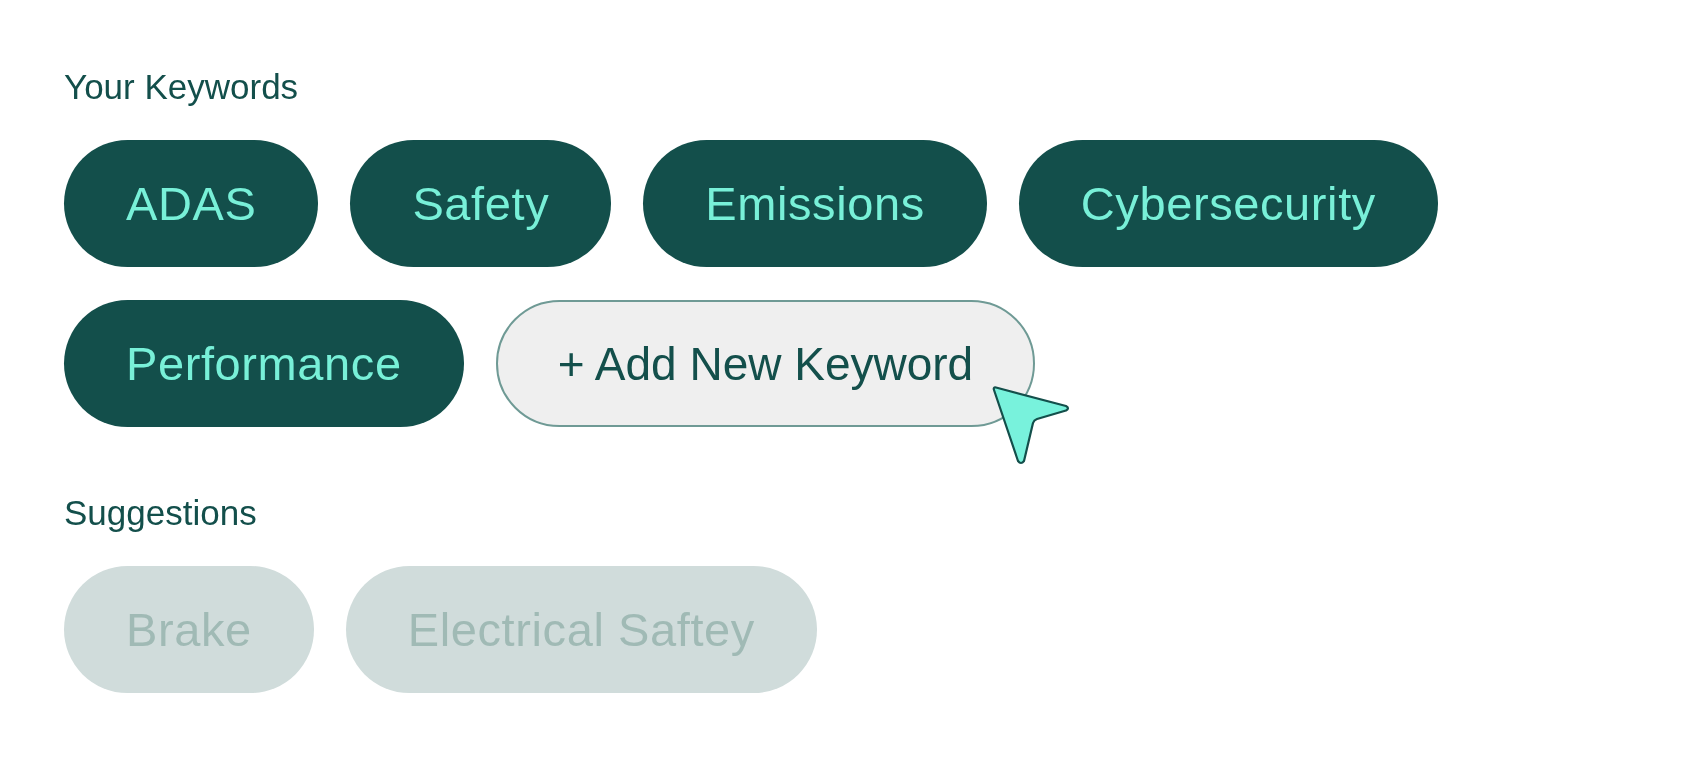 This screenshot has height=760, width=1700. I want to click on keyword-chip: Safety, so click(481, 203).